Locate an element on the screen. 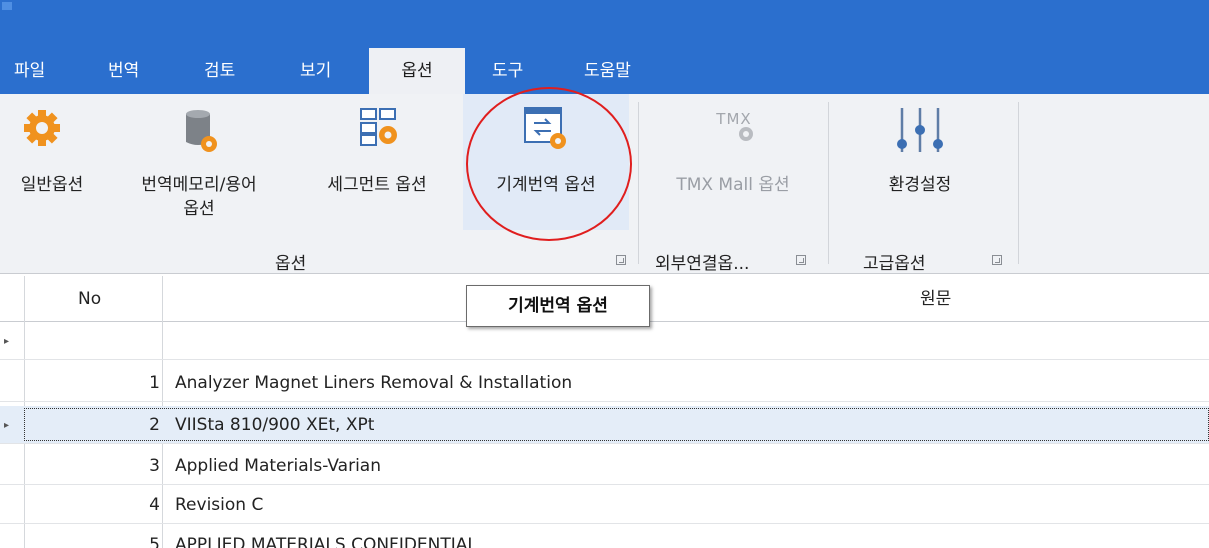 The image size is (1209, 548). tmx-mall-options-label: TMX Mall 옵션 is located at coordinates (733, 185).